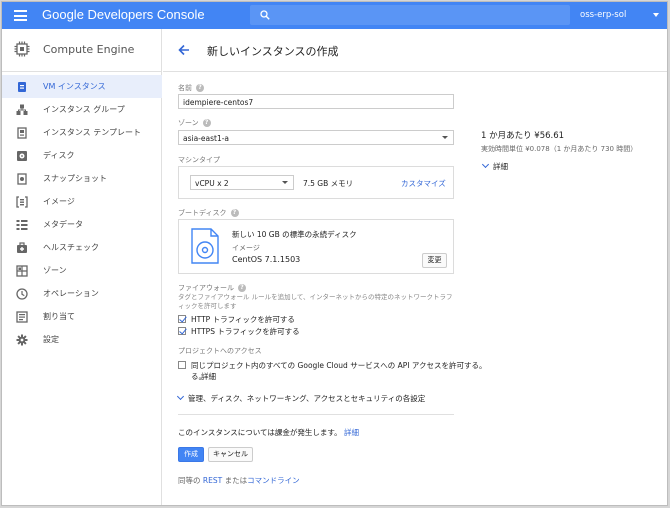 This screenshot has height=508, width=670. Describe the element at coordinates (230, 454) in the screenshot. I see `cancel-button: キャンセル` at that location.